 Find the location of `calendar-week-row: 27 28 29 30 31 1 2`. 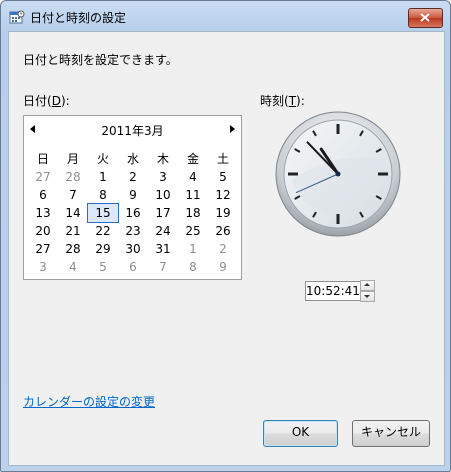

calendar-week-row: 27 28 29 30 31 1 2 is located at coordinates (133, 249).